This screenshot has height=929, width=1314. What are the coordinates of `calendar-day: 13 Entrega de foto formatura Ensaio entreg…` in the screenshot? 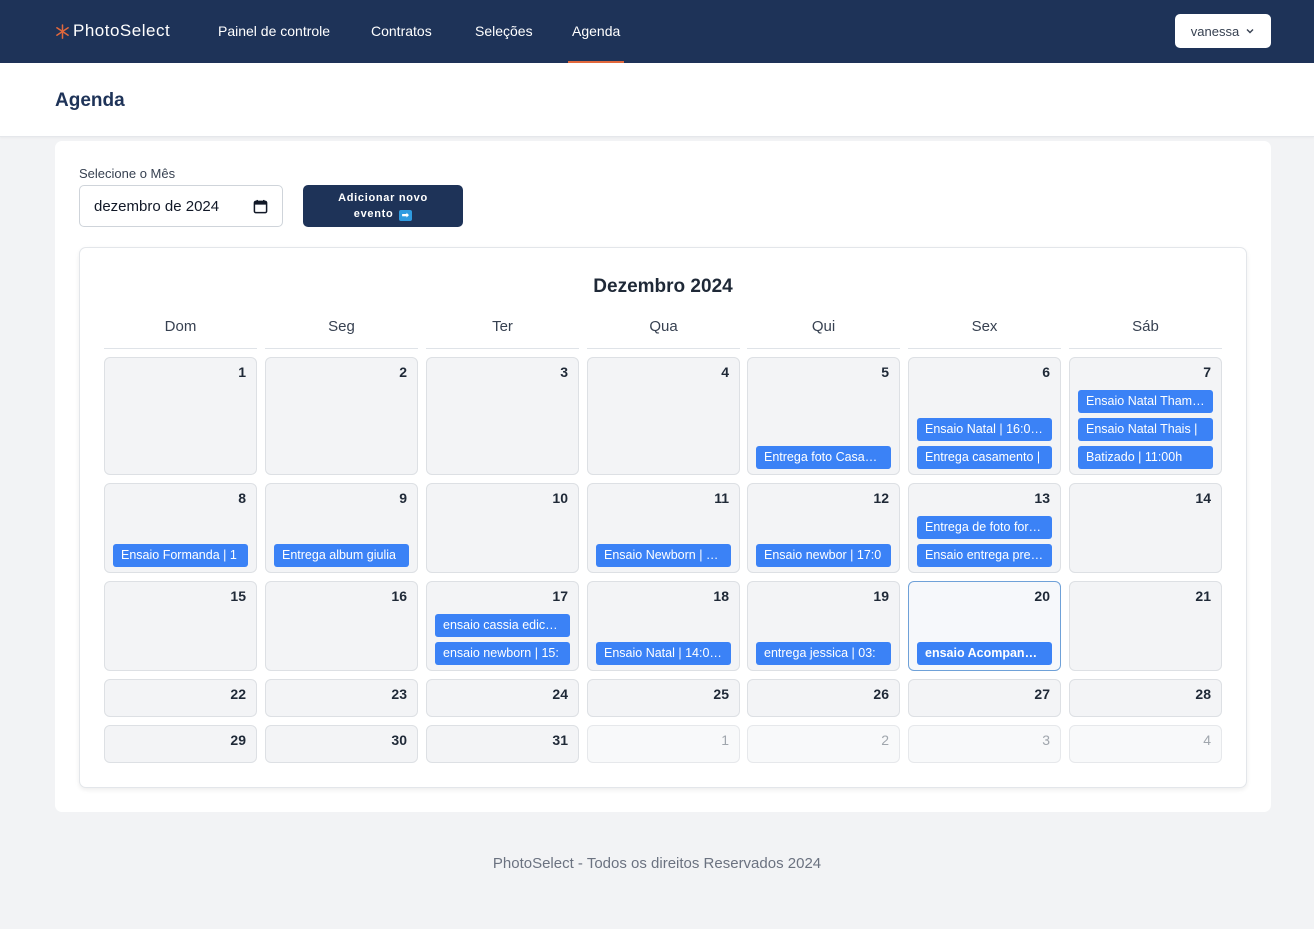 It's located at (984, 528).